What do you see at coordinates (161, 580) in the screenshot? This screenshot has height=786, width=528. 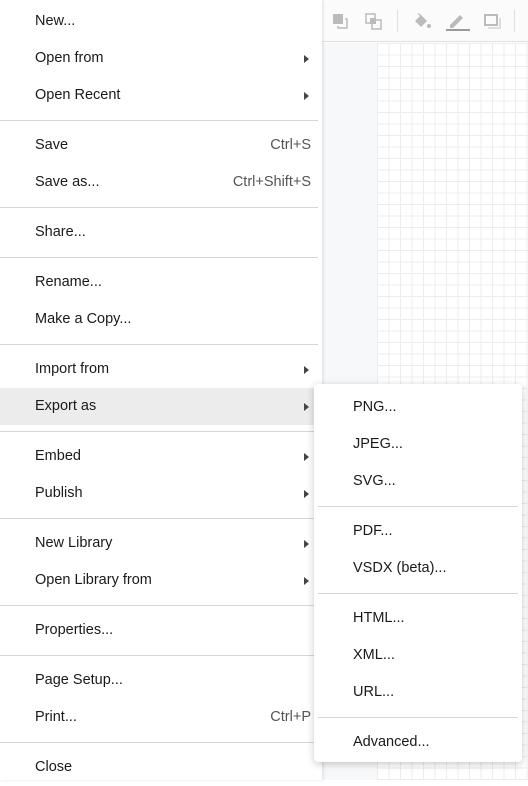 I see `menu-item-open-library-from: Open Library from` at bounding box center [161, 580].